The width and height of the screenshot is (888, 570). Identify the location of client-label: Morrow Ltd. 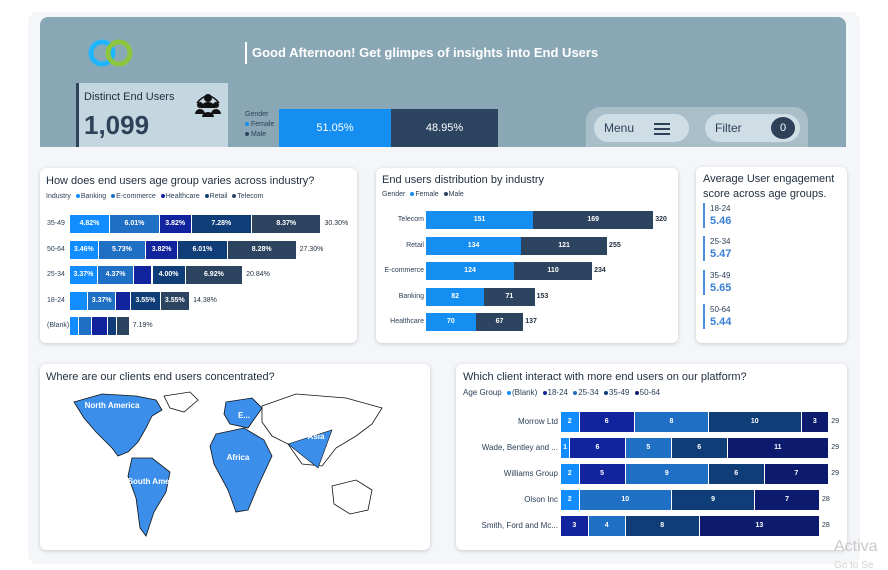
(537, 421).